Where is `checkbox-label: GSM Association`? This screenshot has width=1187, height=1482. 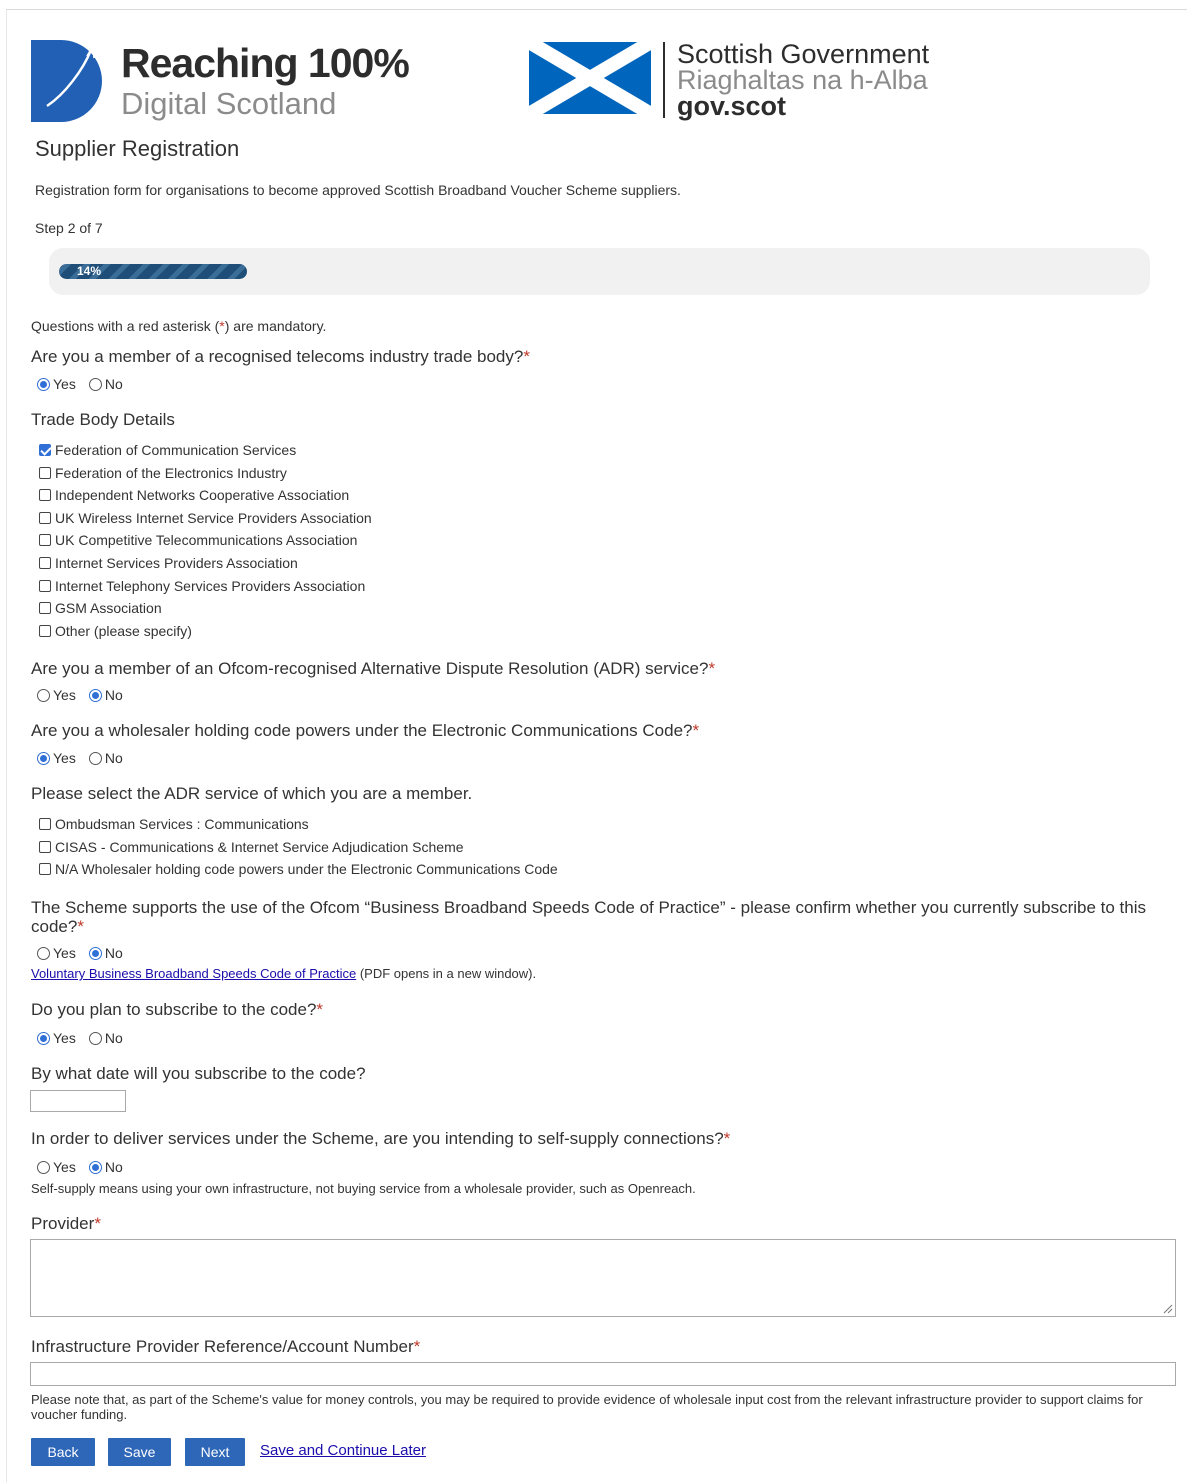 checkbox-label: GSM Association is located at coordinates (108, 608).